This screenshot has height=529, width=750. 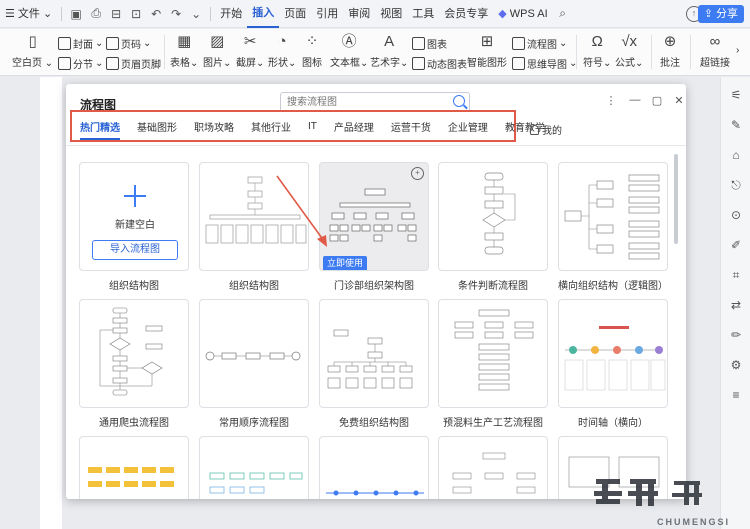 I want to click on smart-graphic-button: ⊞ 智能图形, so click(x=487, y=51).